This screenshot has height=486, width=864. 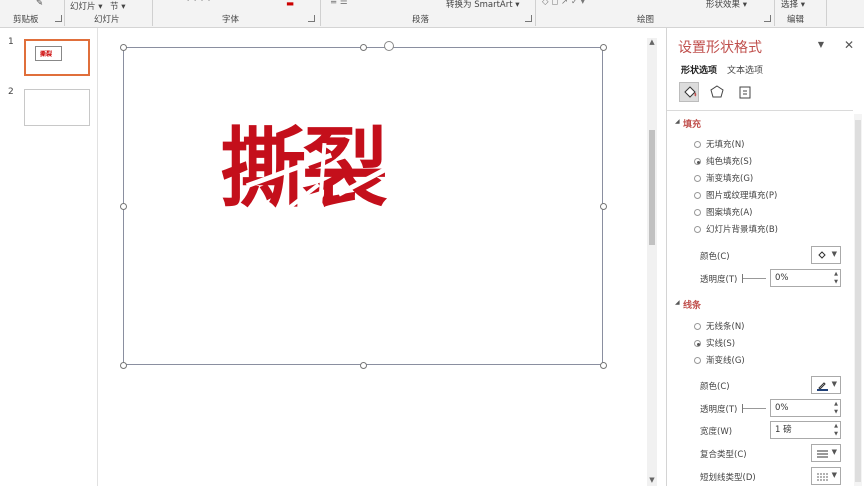 What do you see at coordinates (767, 18) in the screenshot?
I see `drawing-launcher` at bounding box center [767, 18].